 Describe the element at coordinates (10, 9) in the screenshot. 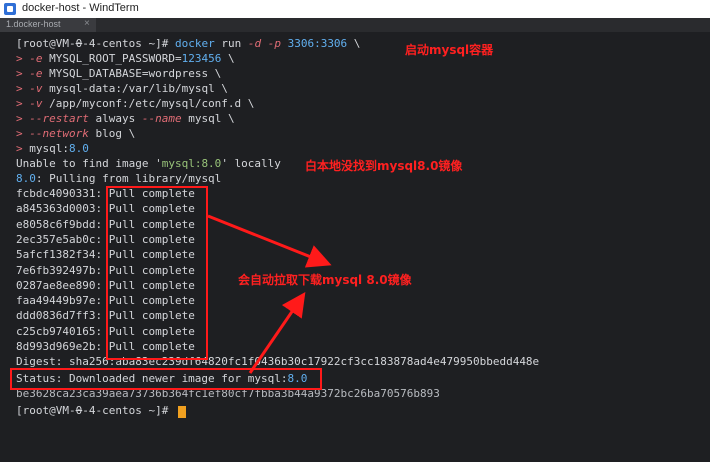

I see `windterm-app-icon` at that location.